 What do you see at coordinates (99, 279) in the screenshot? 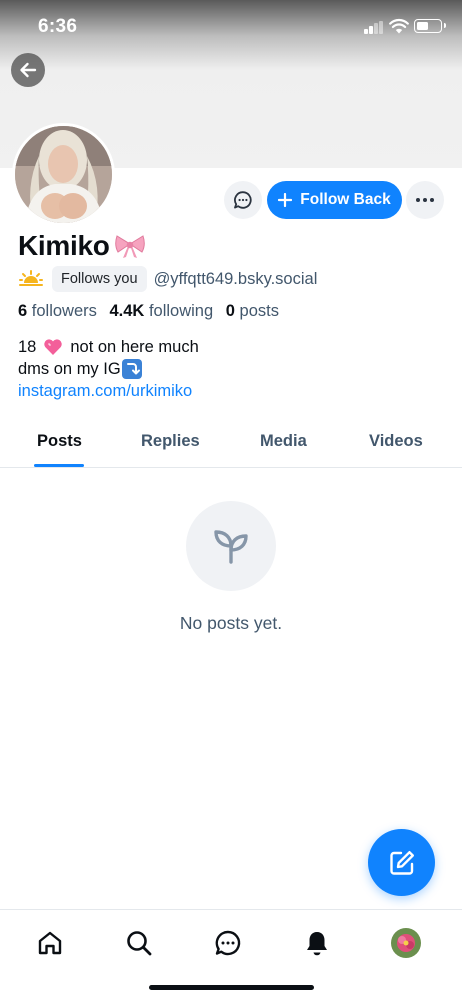
I see `follows-you-badge: Follows you` at bounding box center [99, 279].